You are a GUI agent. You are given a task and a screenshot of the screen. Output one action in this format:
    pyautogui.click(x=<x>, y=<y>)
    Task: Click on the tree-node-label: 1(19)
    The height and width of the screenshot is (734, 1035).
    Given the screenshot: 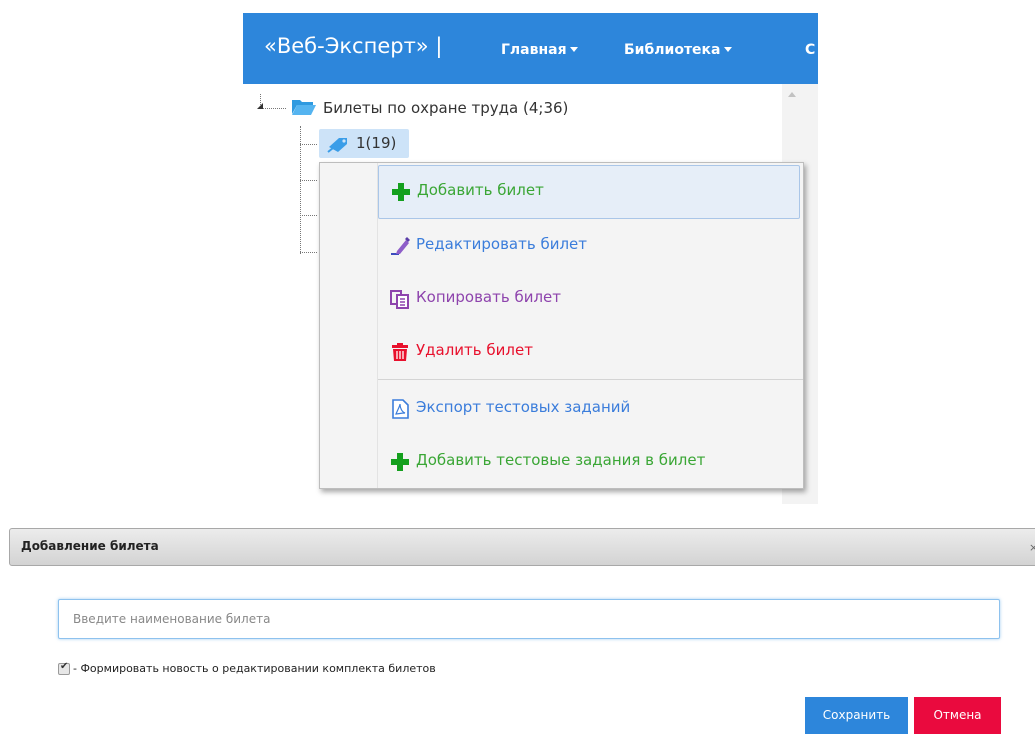 What is the action you would take?
    pyautogui.click(x=376, y=143)
    